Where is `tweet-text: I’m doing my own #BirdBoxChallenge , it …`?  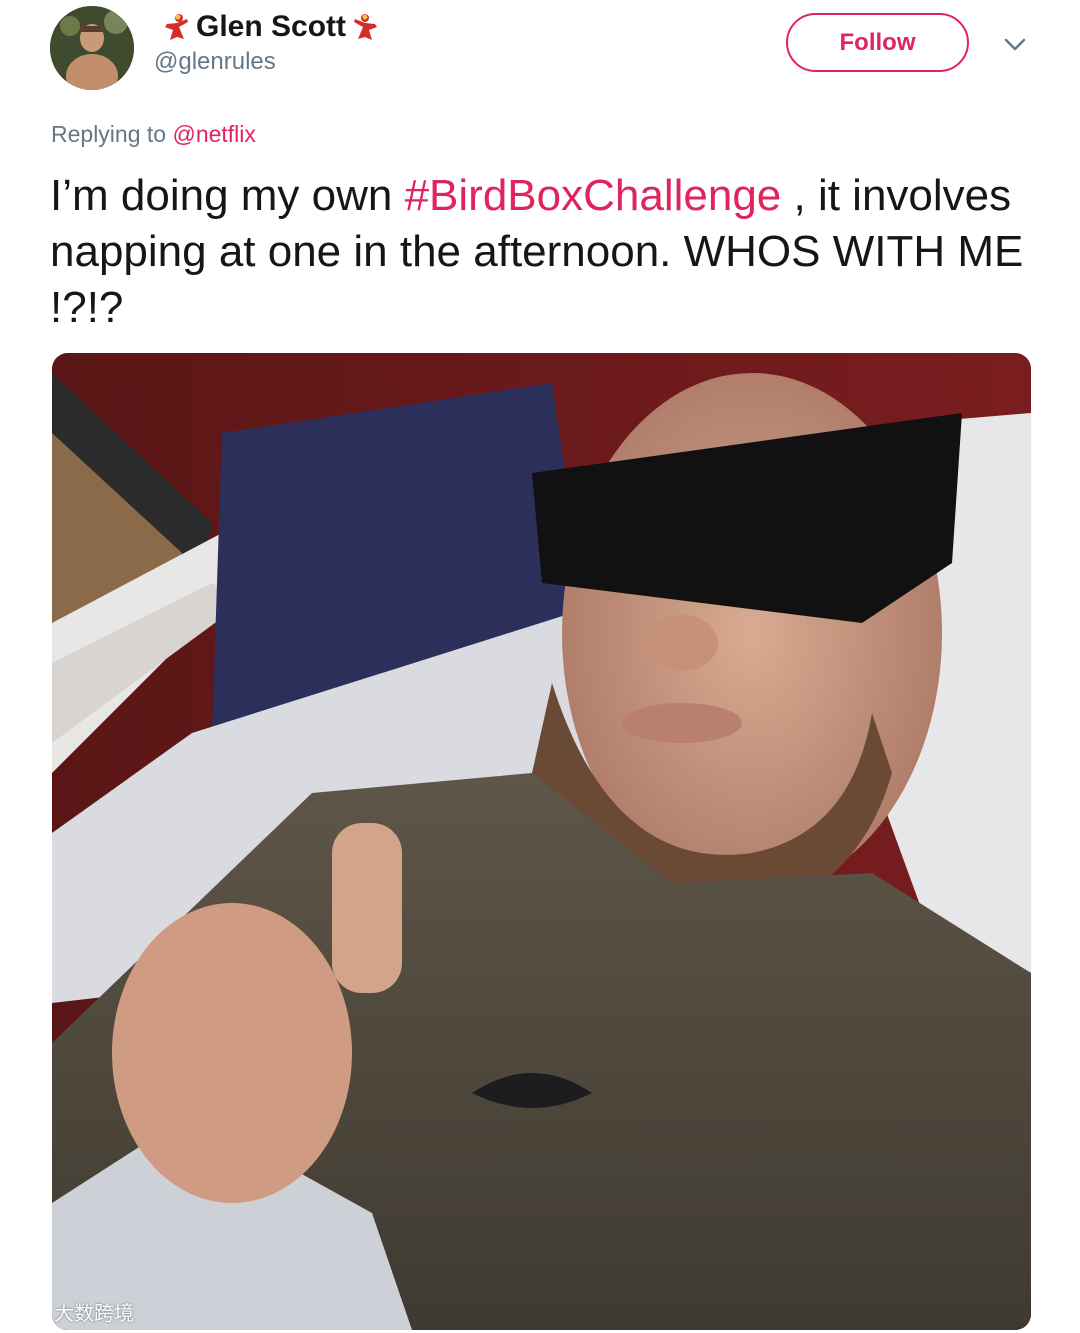 tweet-text: I’m doing my own #BirdBoxChallenge , it … is located at coordinates (545, 252).